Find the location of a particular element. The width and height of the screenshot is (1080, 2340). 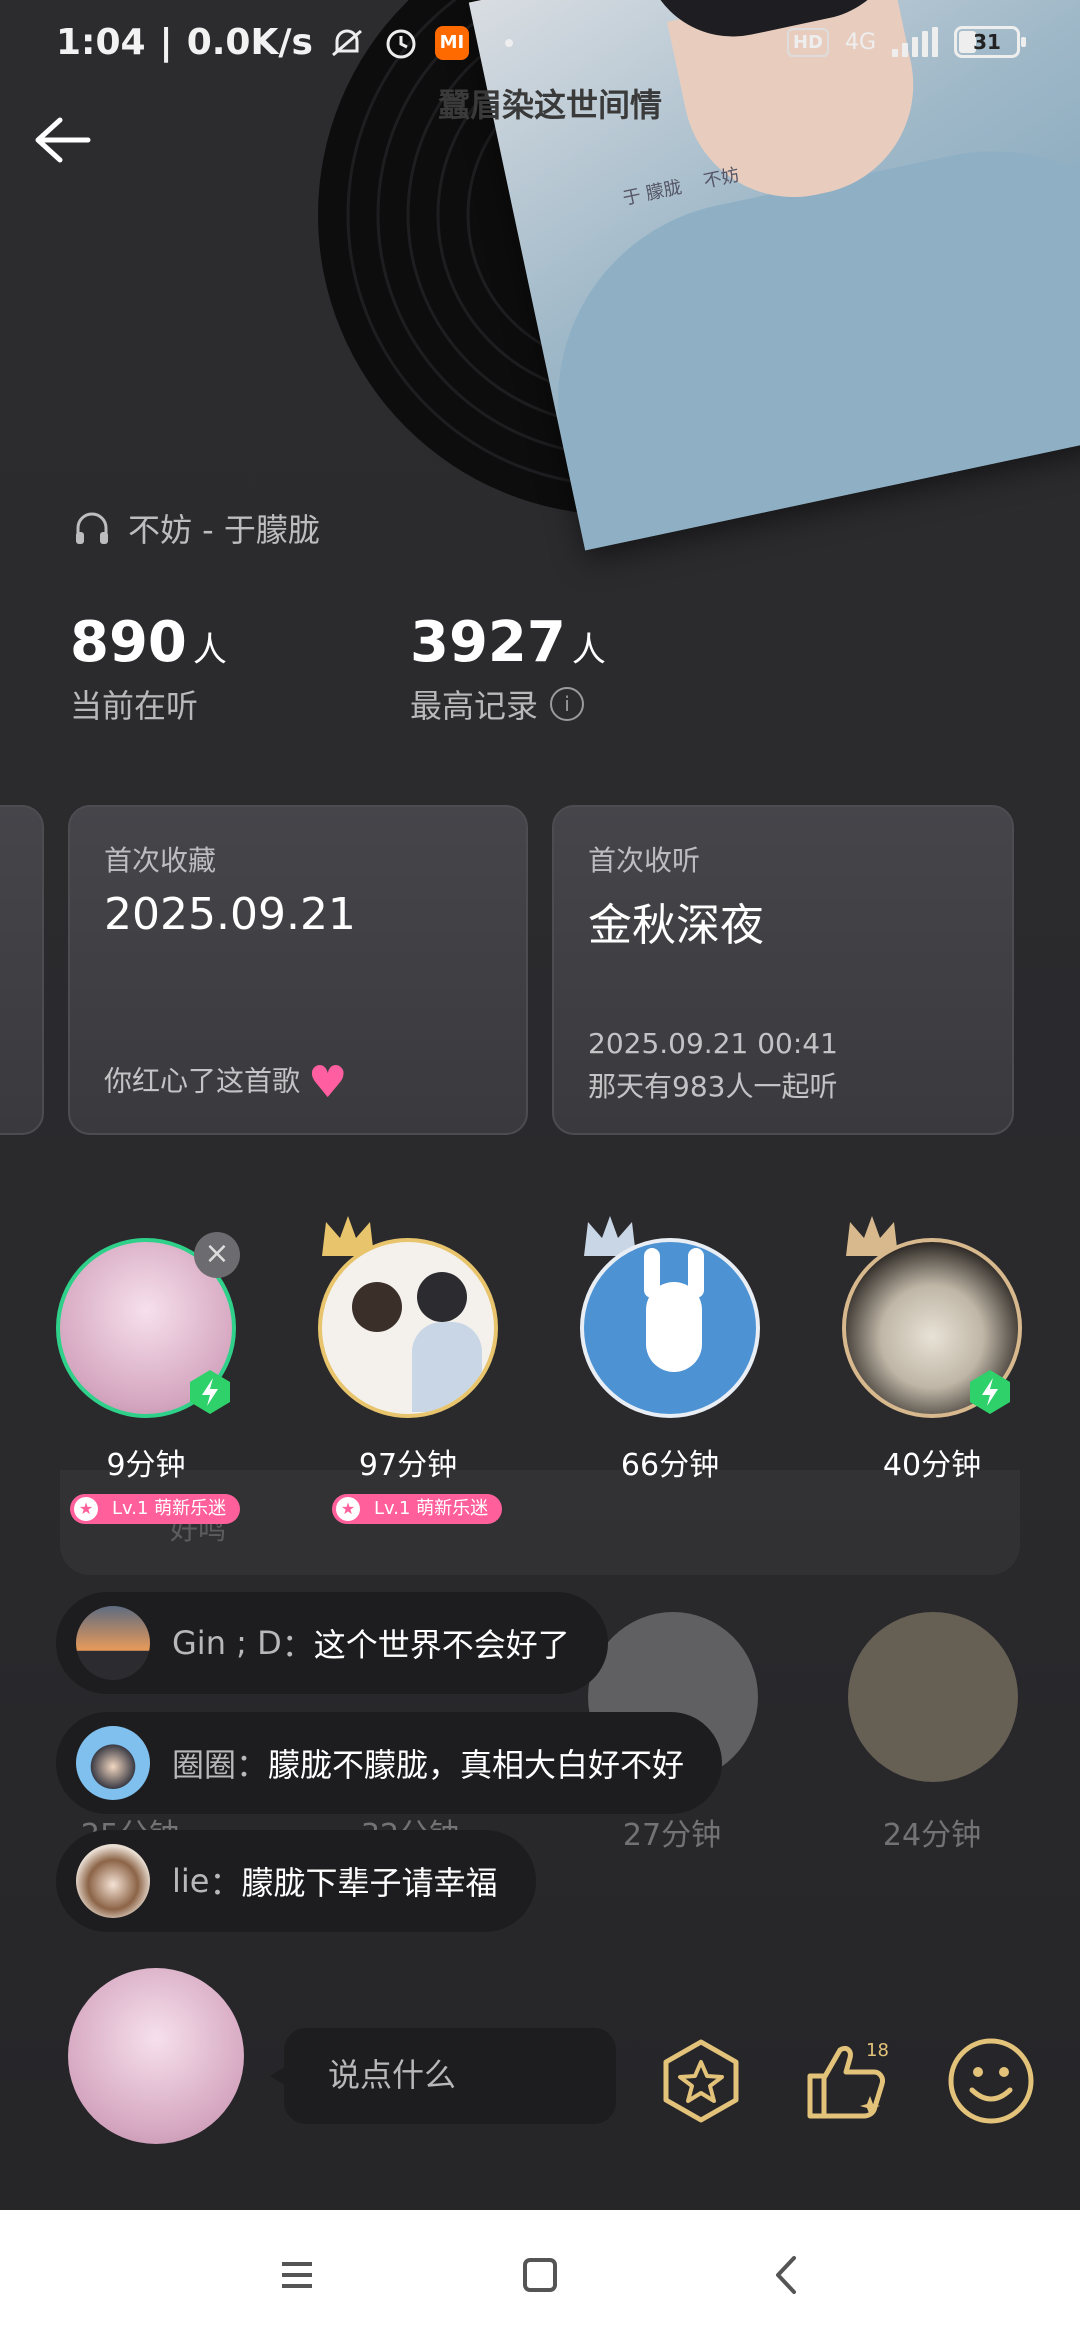

gift-star-icon is located at coordinates (701, 2081).